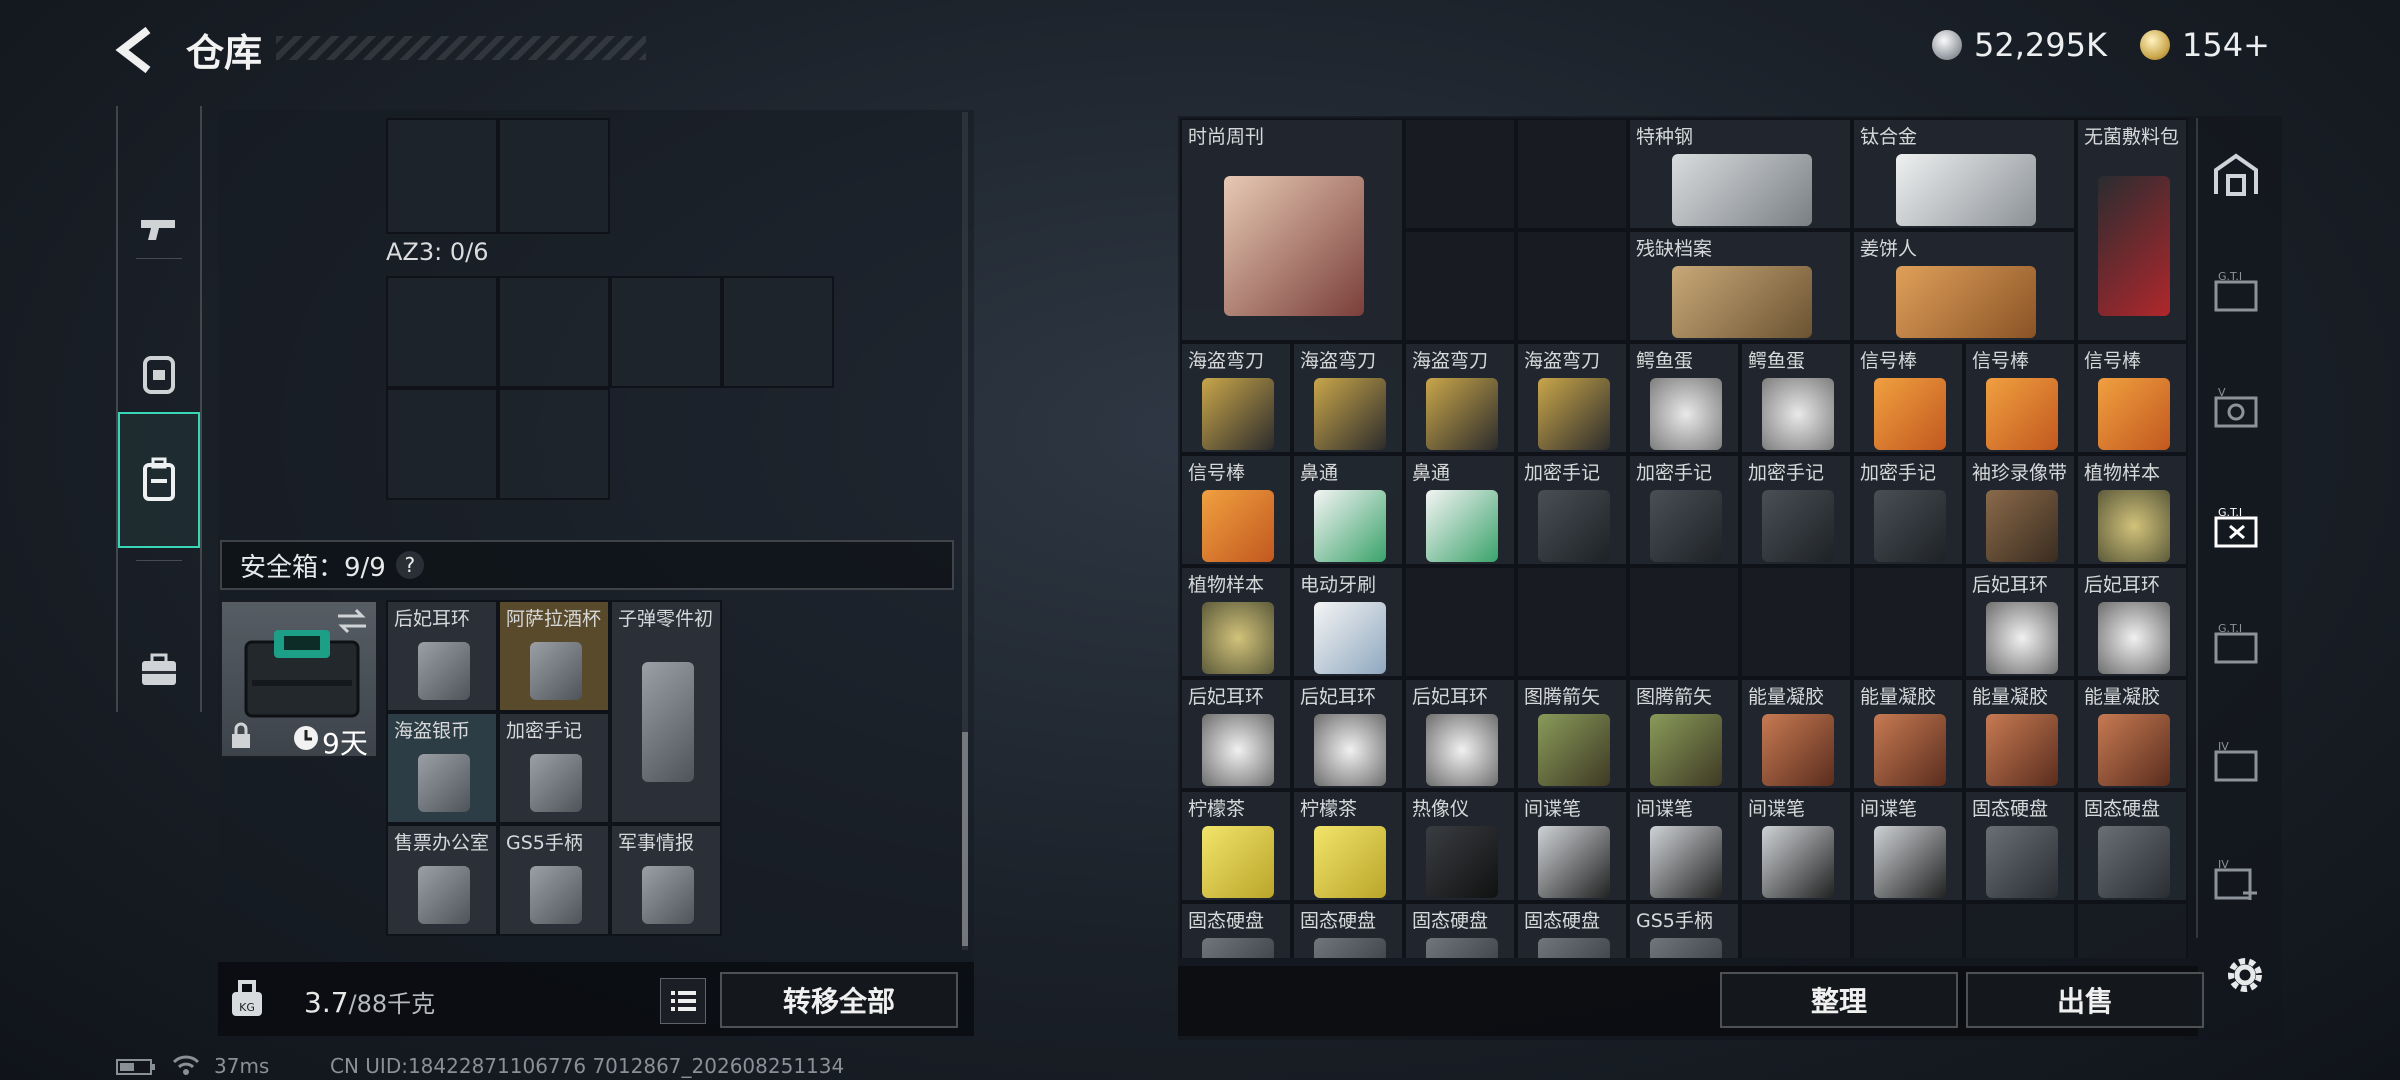 This screenshot has width=2400, height=1080. Describe the element at coordinates (2245, 975) in the screenshot. I see `settings-gear-icon` at that location.